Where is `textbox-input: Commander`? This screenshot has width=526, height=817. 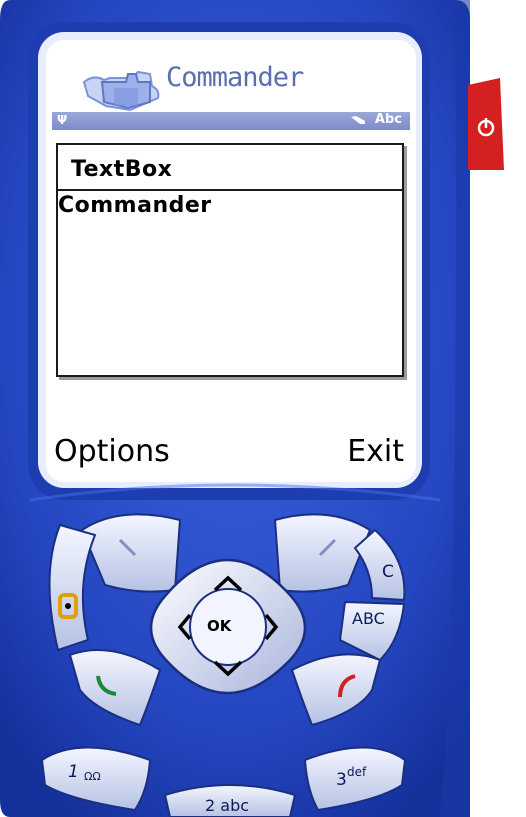
textbox-input: Commander is located at coordinates (135, 205).